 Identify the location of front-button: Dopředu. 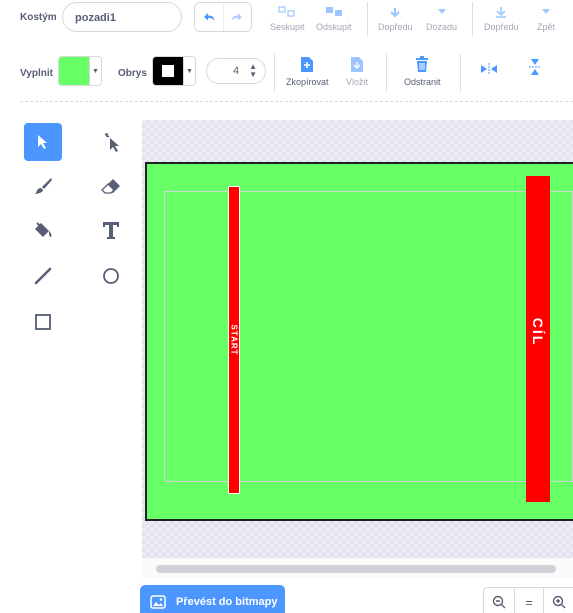
(501, 19).